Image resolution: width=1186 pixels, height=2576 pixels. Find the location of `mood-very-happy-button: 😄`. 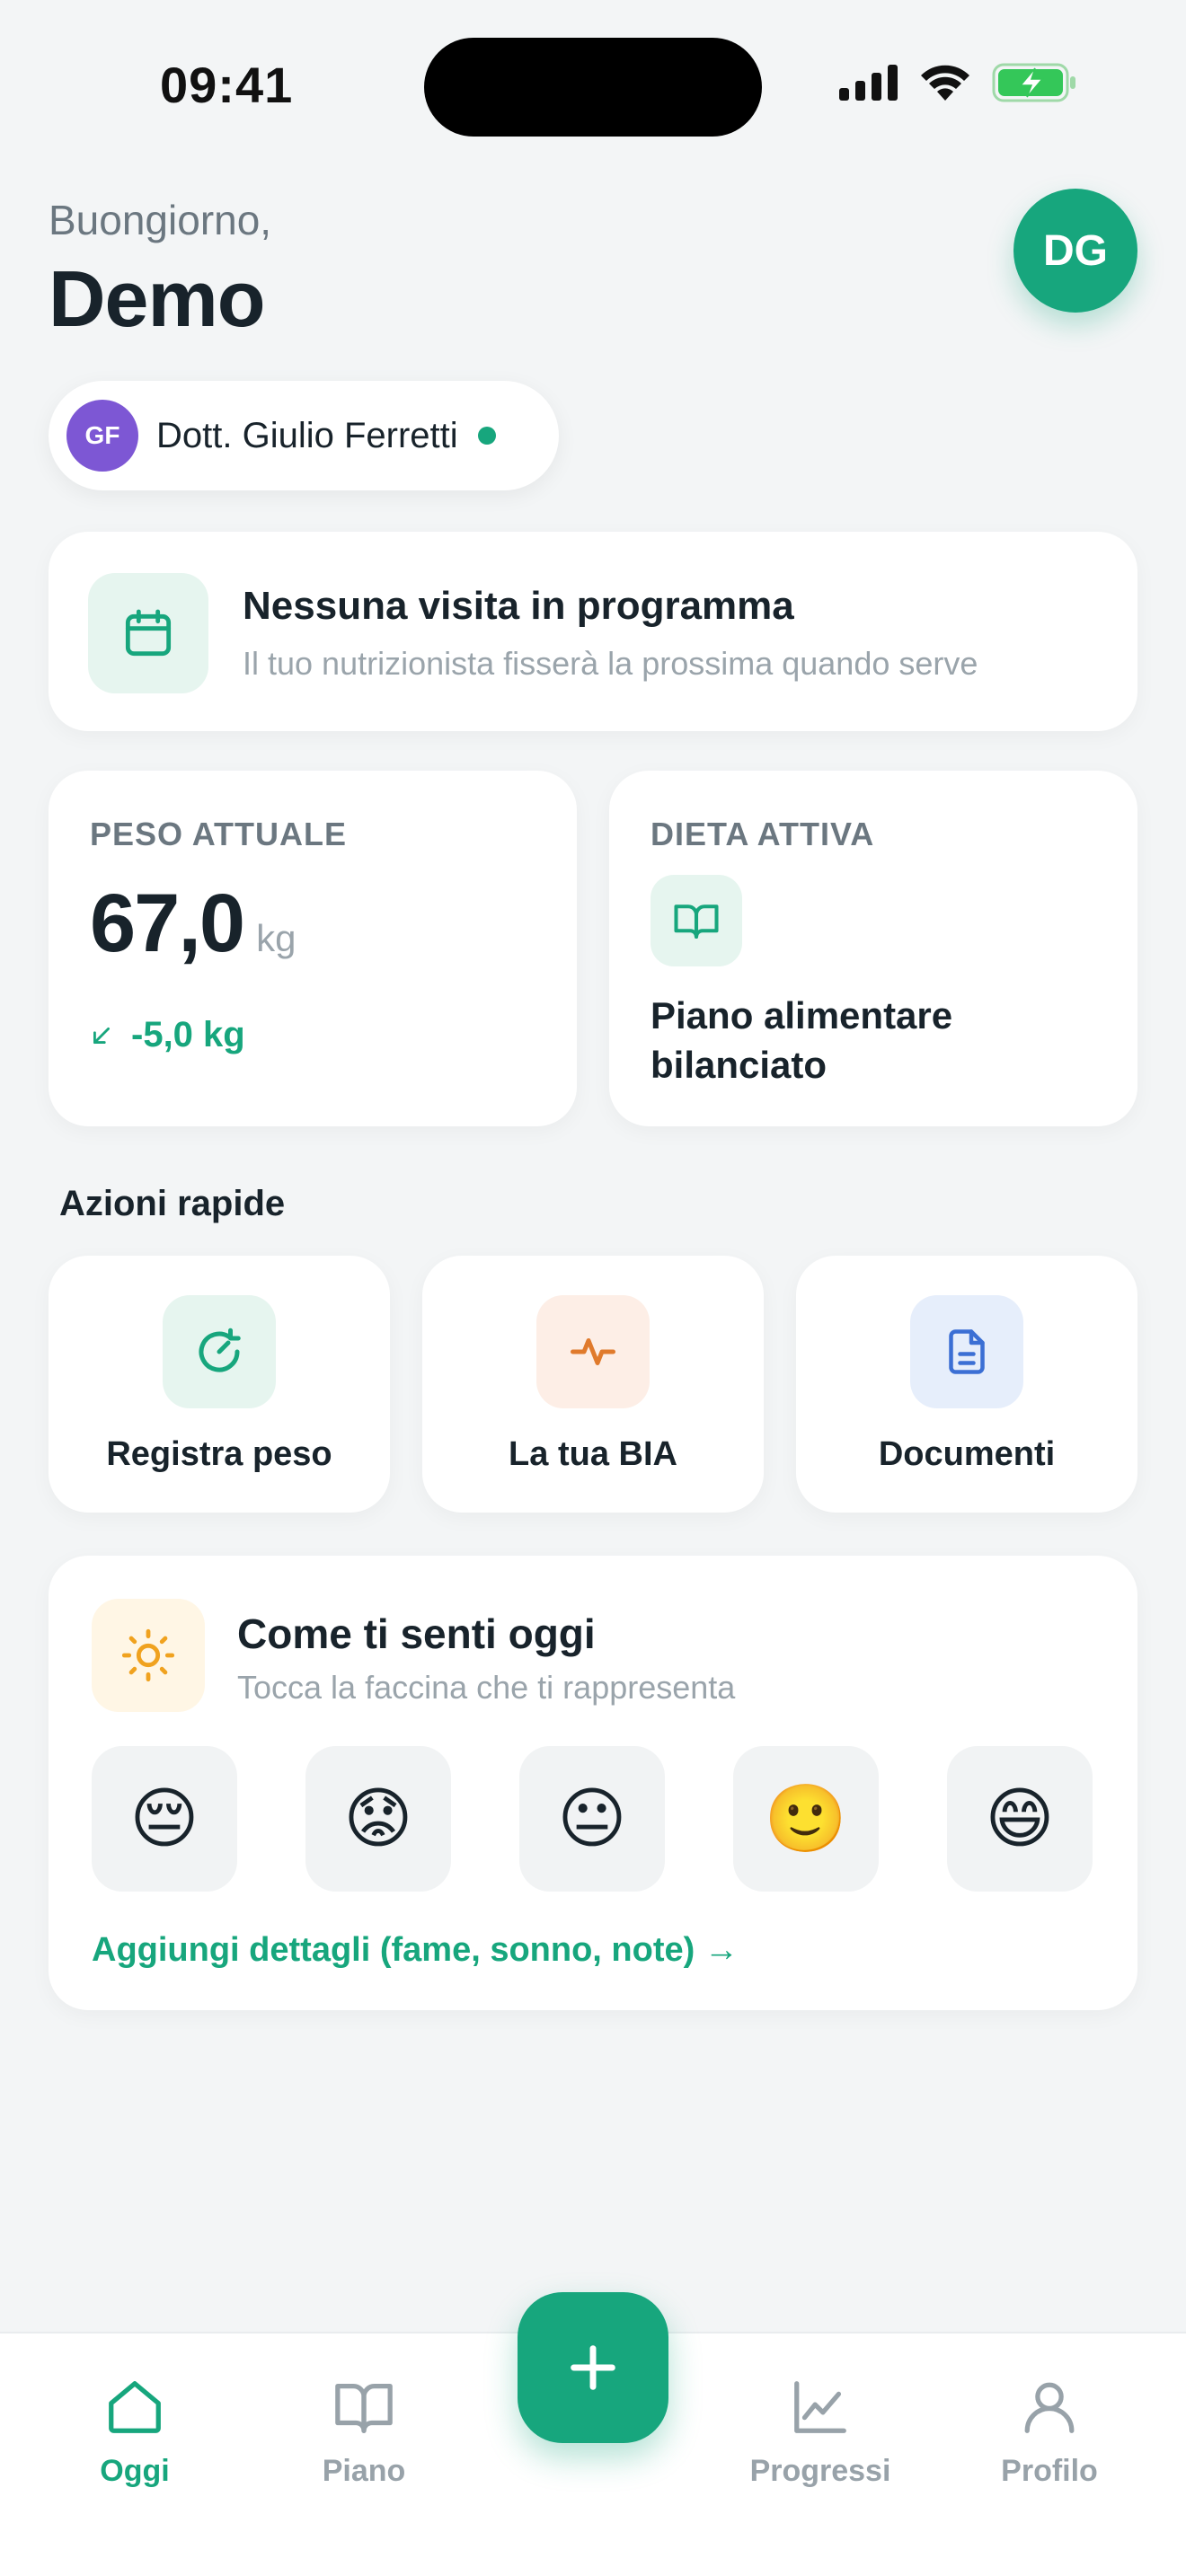

mood-very-happy-button: 😄 is located at coordinates (1020, 1819).